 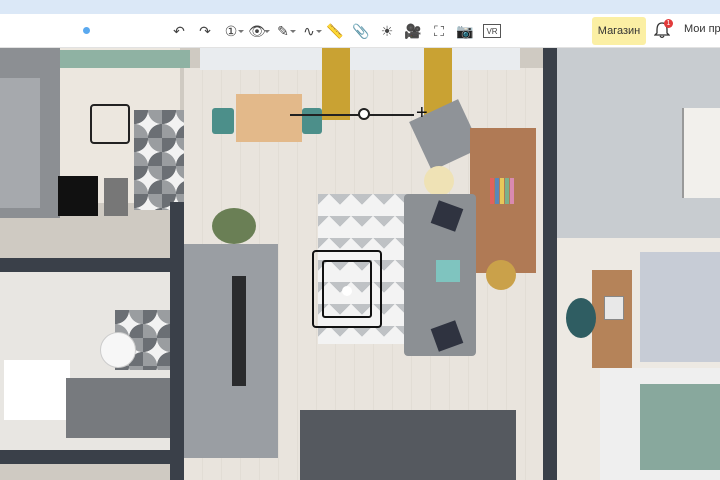 I want to click on photo-camera-icon: 📷, so click(x=465, y=31).